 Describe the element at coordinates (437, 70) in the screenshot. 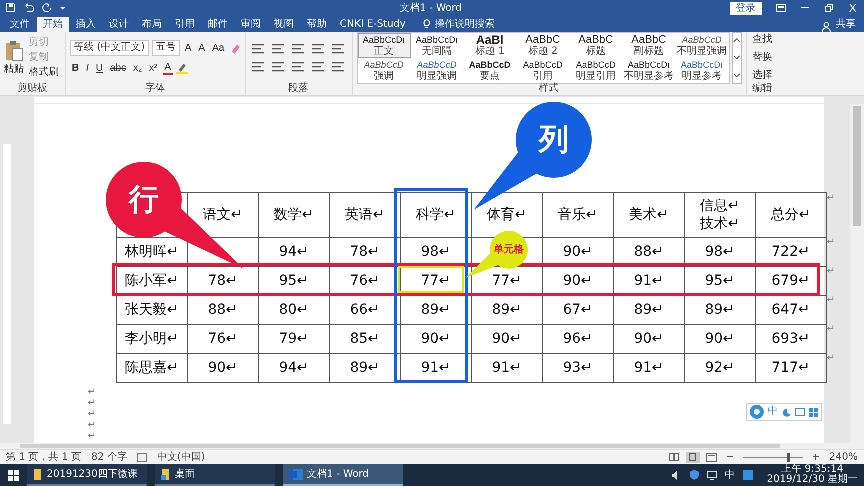

I see `style-option: AaBbCcD 明显强调` at that location.